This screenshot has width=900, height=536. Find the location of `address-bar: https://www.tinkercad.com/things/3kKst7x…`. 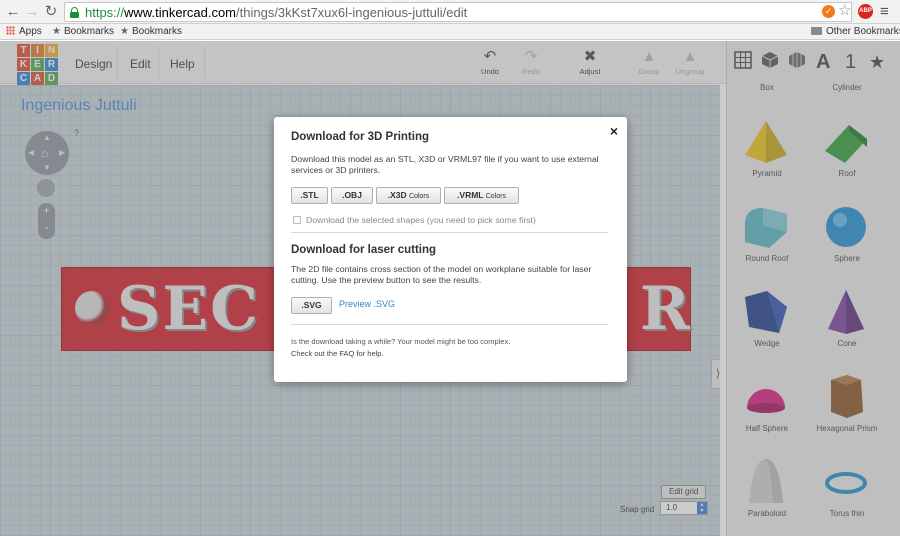

address-bar: https://www.tinkercad.com/things/3kKst7x… is located at coordinates (458, 12).